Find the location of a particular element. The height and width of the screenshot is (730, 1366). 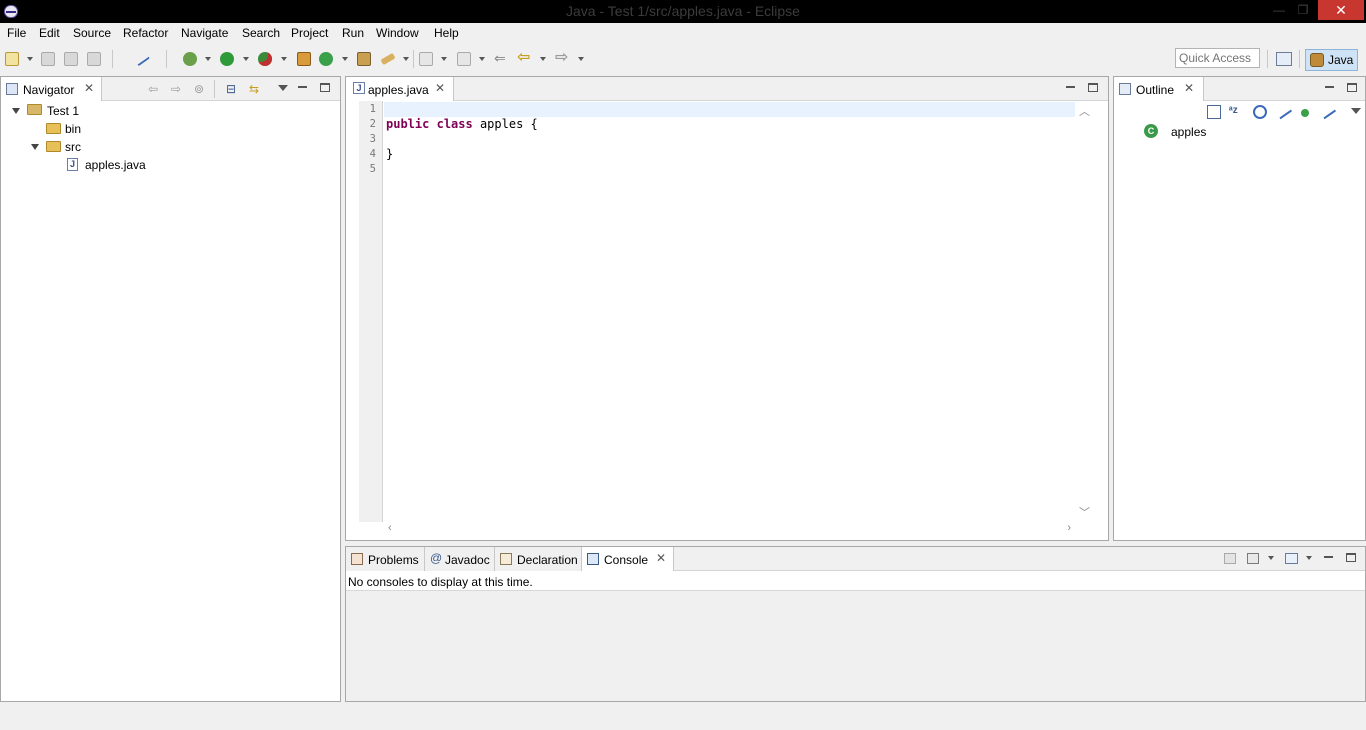

scroll-right-icon: › is located at coordinates (1069, 528).